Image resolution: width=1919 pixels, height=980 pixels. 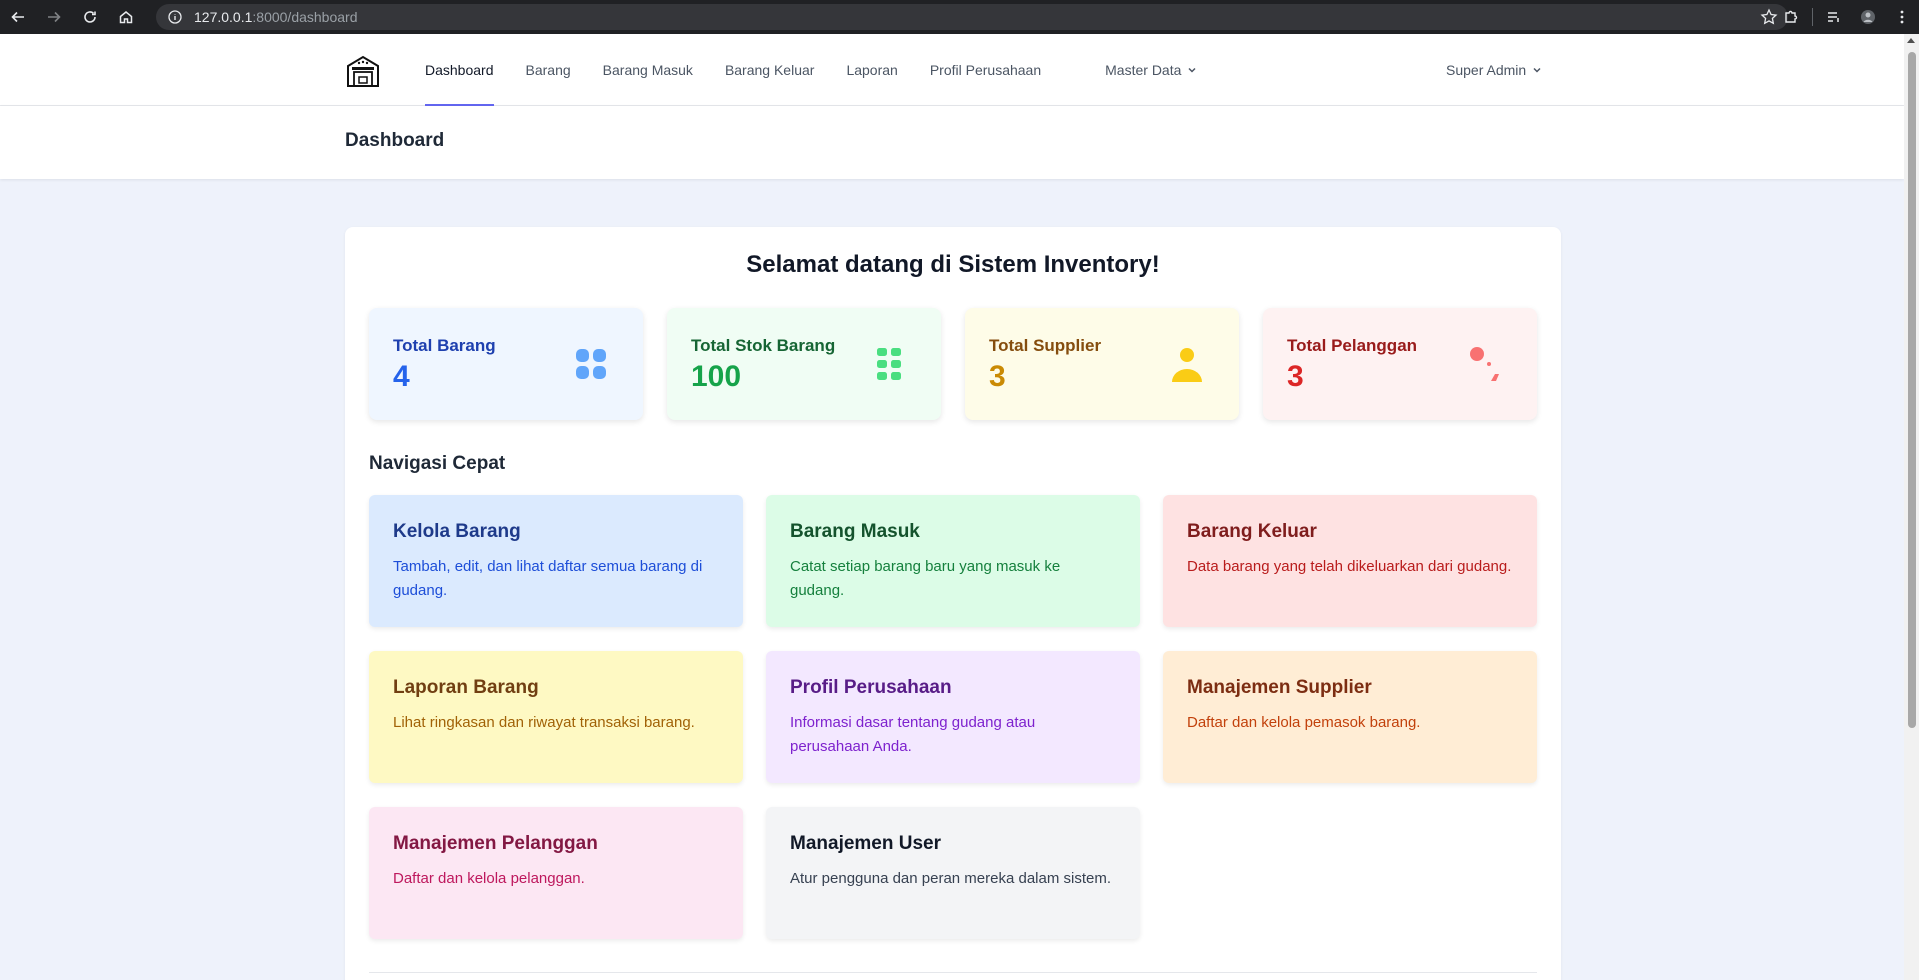 What do you see at coordinates (716, 376) in the screenshot?
I see `stat-value: 100` at bounding box center [716, 376].